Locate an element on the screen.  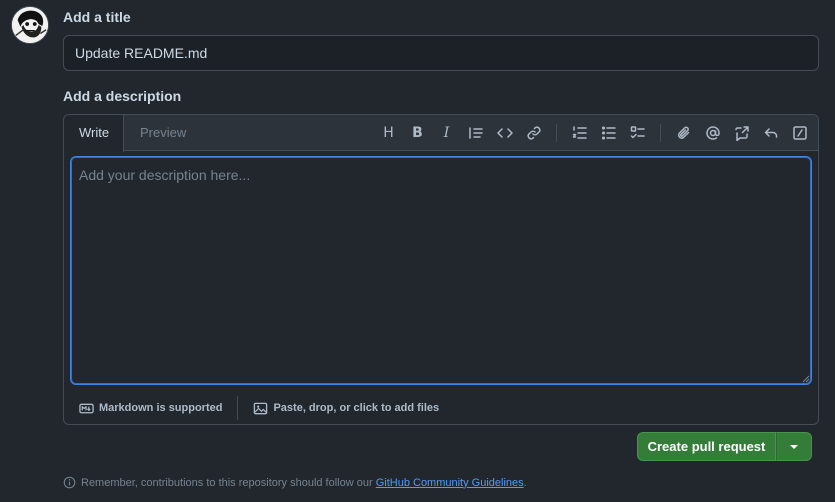
editor-header: Write Preview H B I is located at coordinates (441, 133).